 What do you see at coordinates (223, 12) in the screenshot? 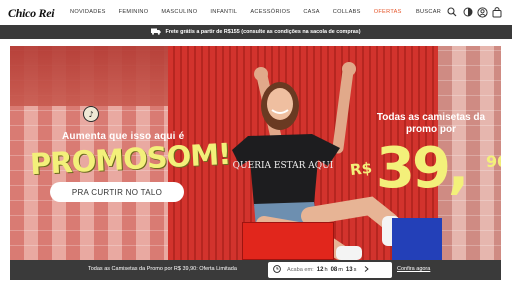
I see `nav-item-infantil: INFANTIL` at bounding box center [223, 12].